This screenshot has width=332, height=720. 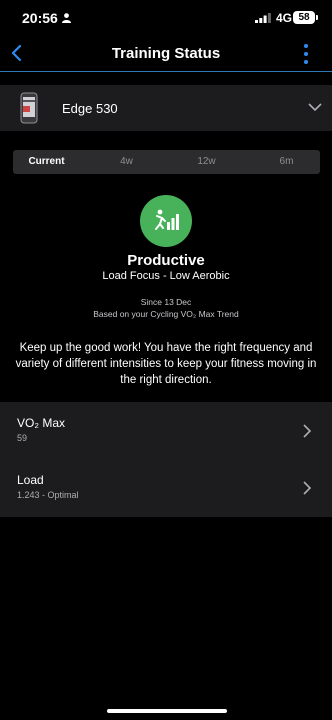 What do you see at coordinates (40, 18) in the screenshot?
I see `clock: 20:56` at bounding box center [40, 18].